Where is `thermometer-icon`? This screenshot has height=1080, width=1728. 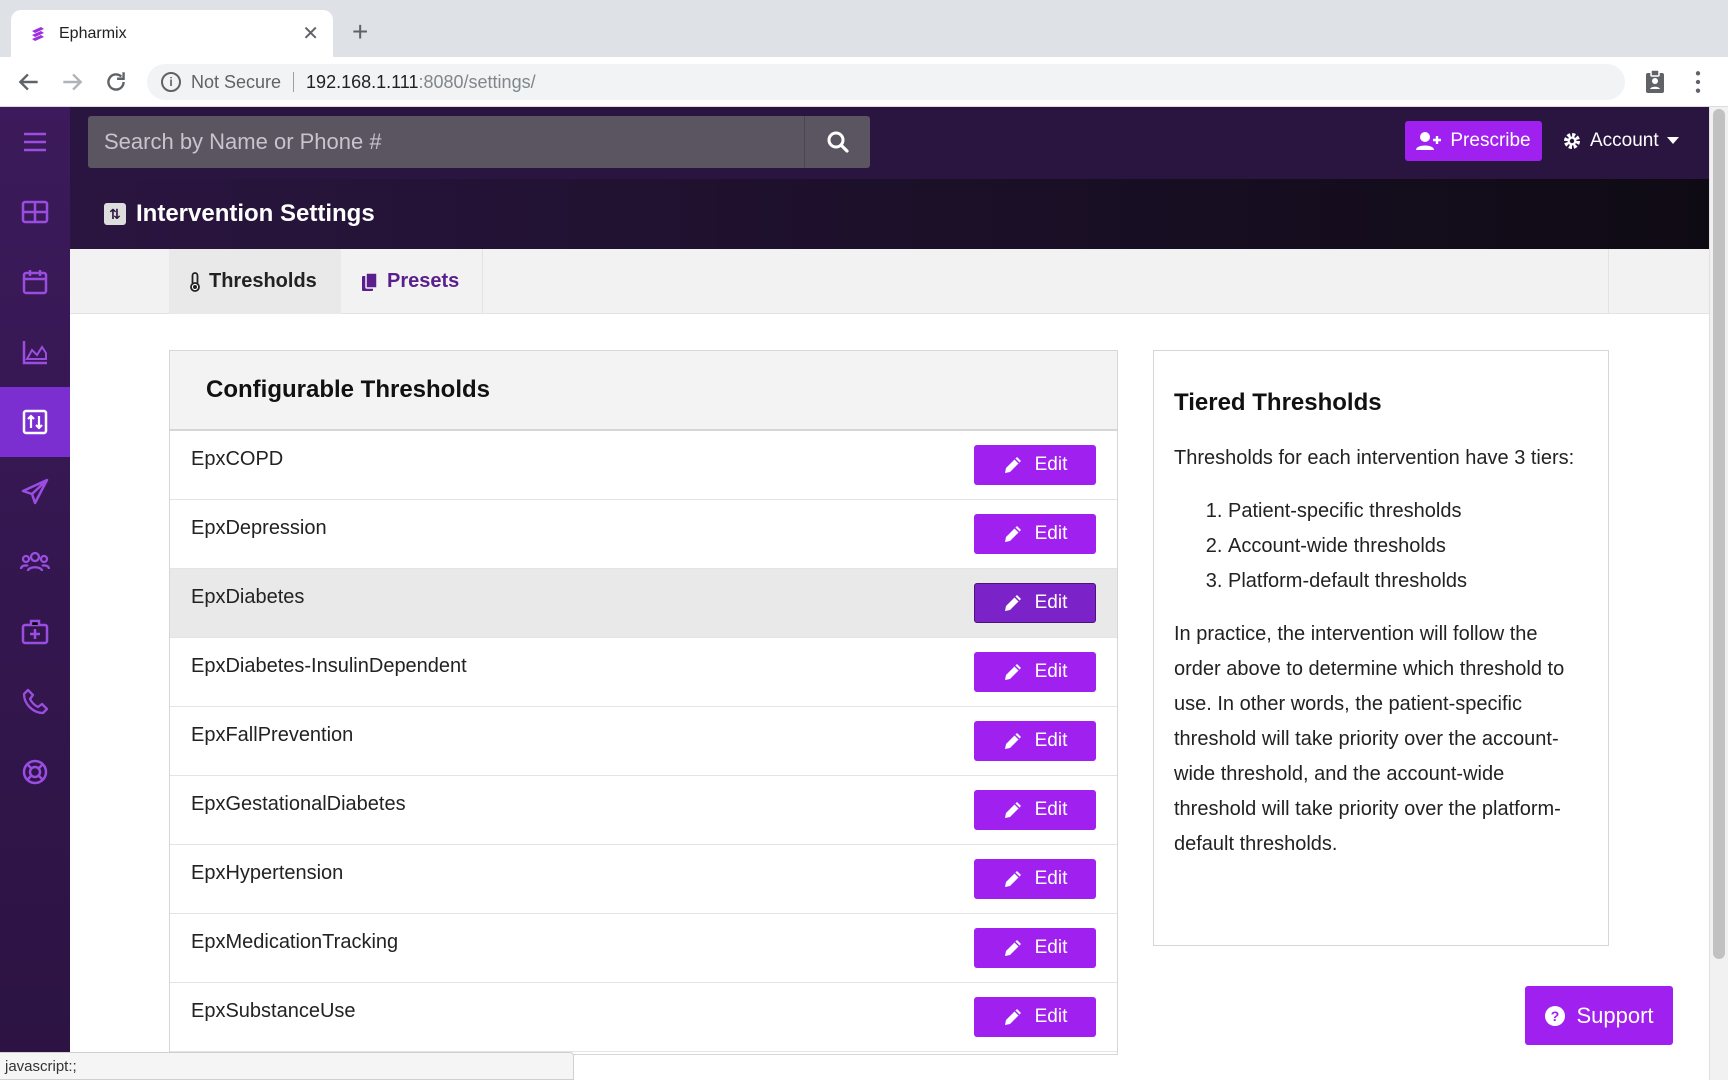 thermometer-icon is located at coordinates (195, 281).